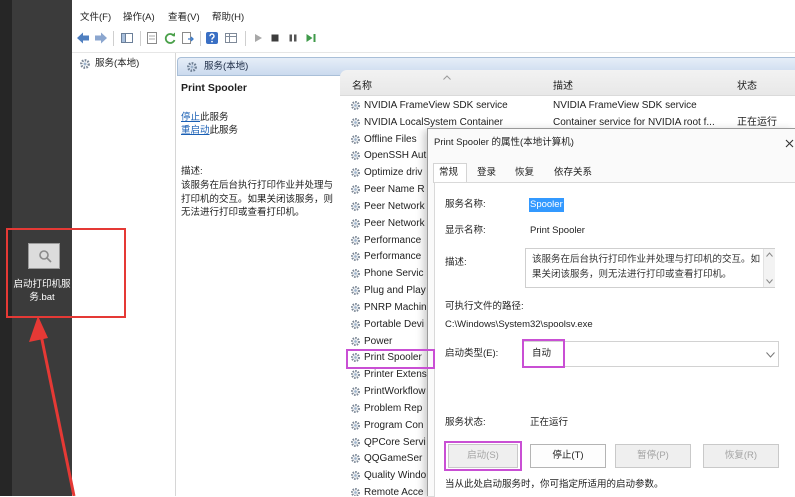 The width and height of the screenshot is (795, 497). What do you see at coordinates (483, 456) in the screenshot?
I see `annotation-box-start-button` at bounding box center [483, 456].